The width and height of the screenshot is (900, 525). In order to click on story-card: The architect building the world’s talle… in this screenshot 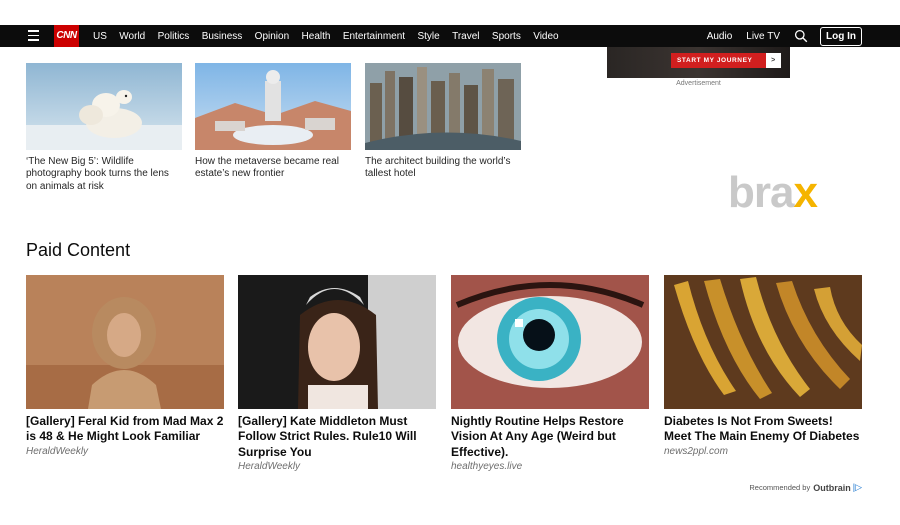, I will do `click(443, 122)`.